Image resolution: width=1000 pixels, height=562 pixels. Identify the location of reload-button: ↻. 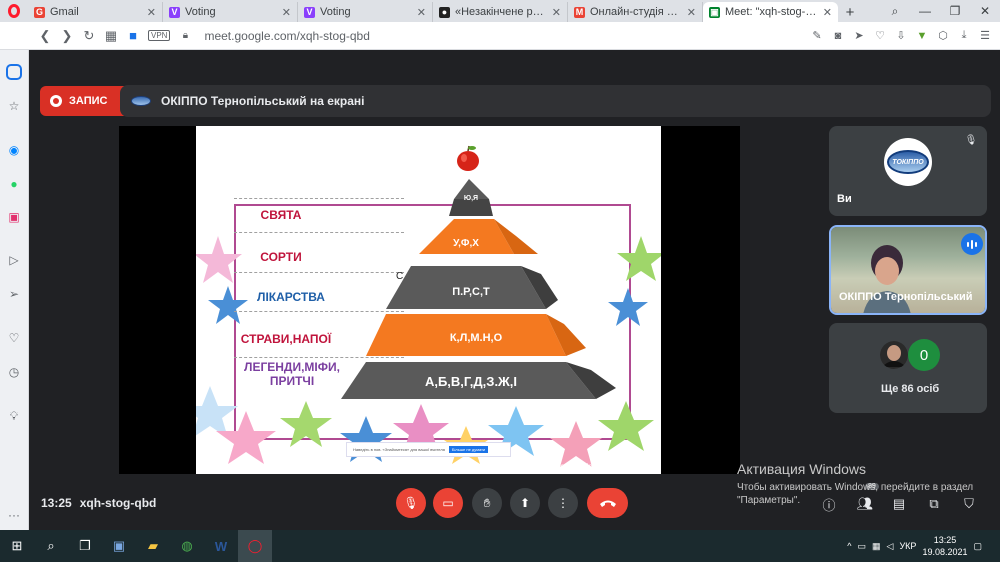
(89, 36).